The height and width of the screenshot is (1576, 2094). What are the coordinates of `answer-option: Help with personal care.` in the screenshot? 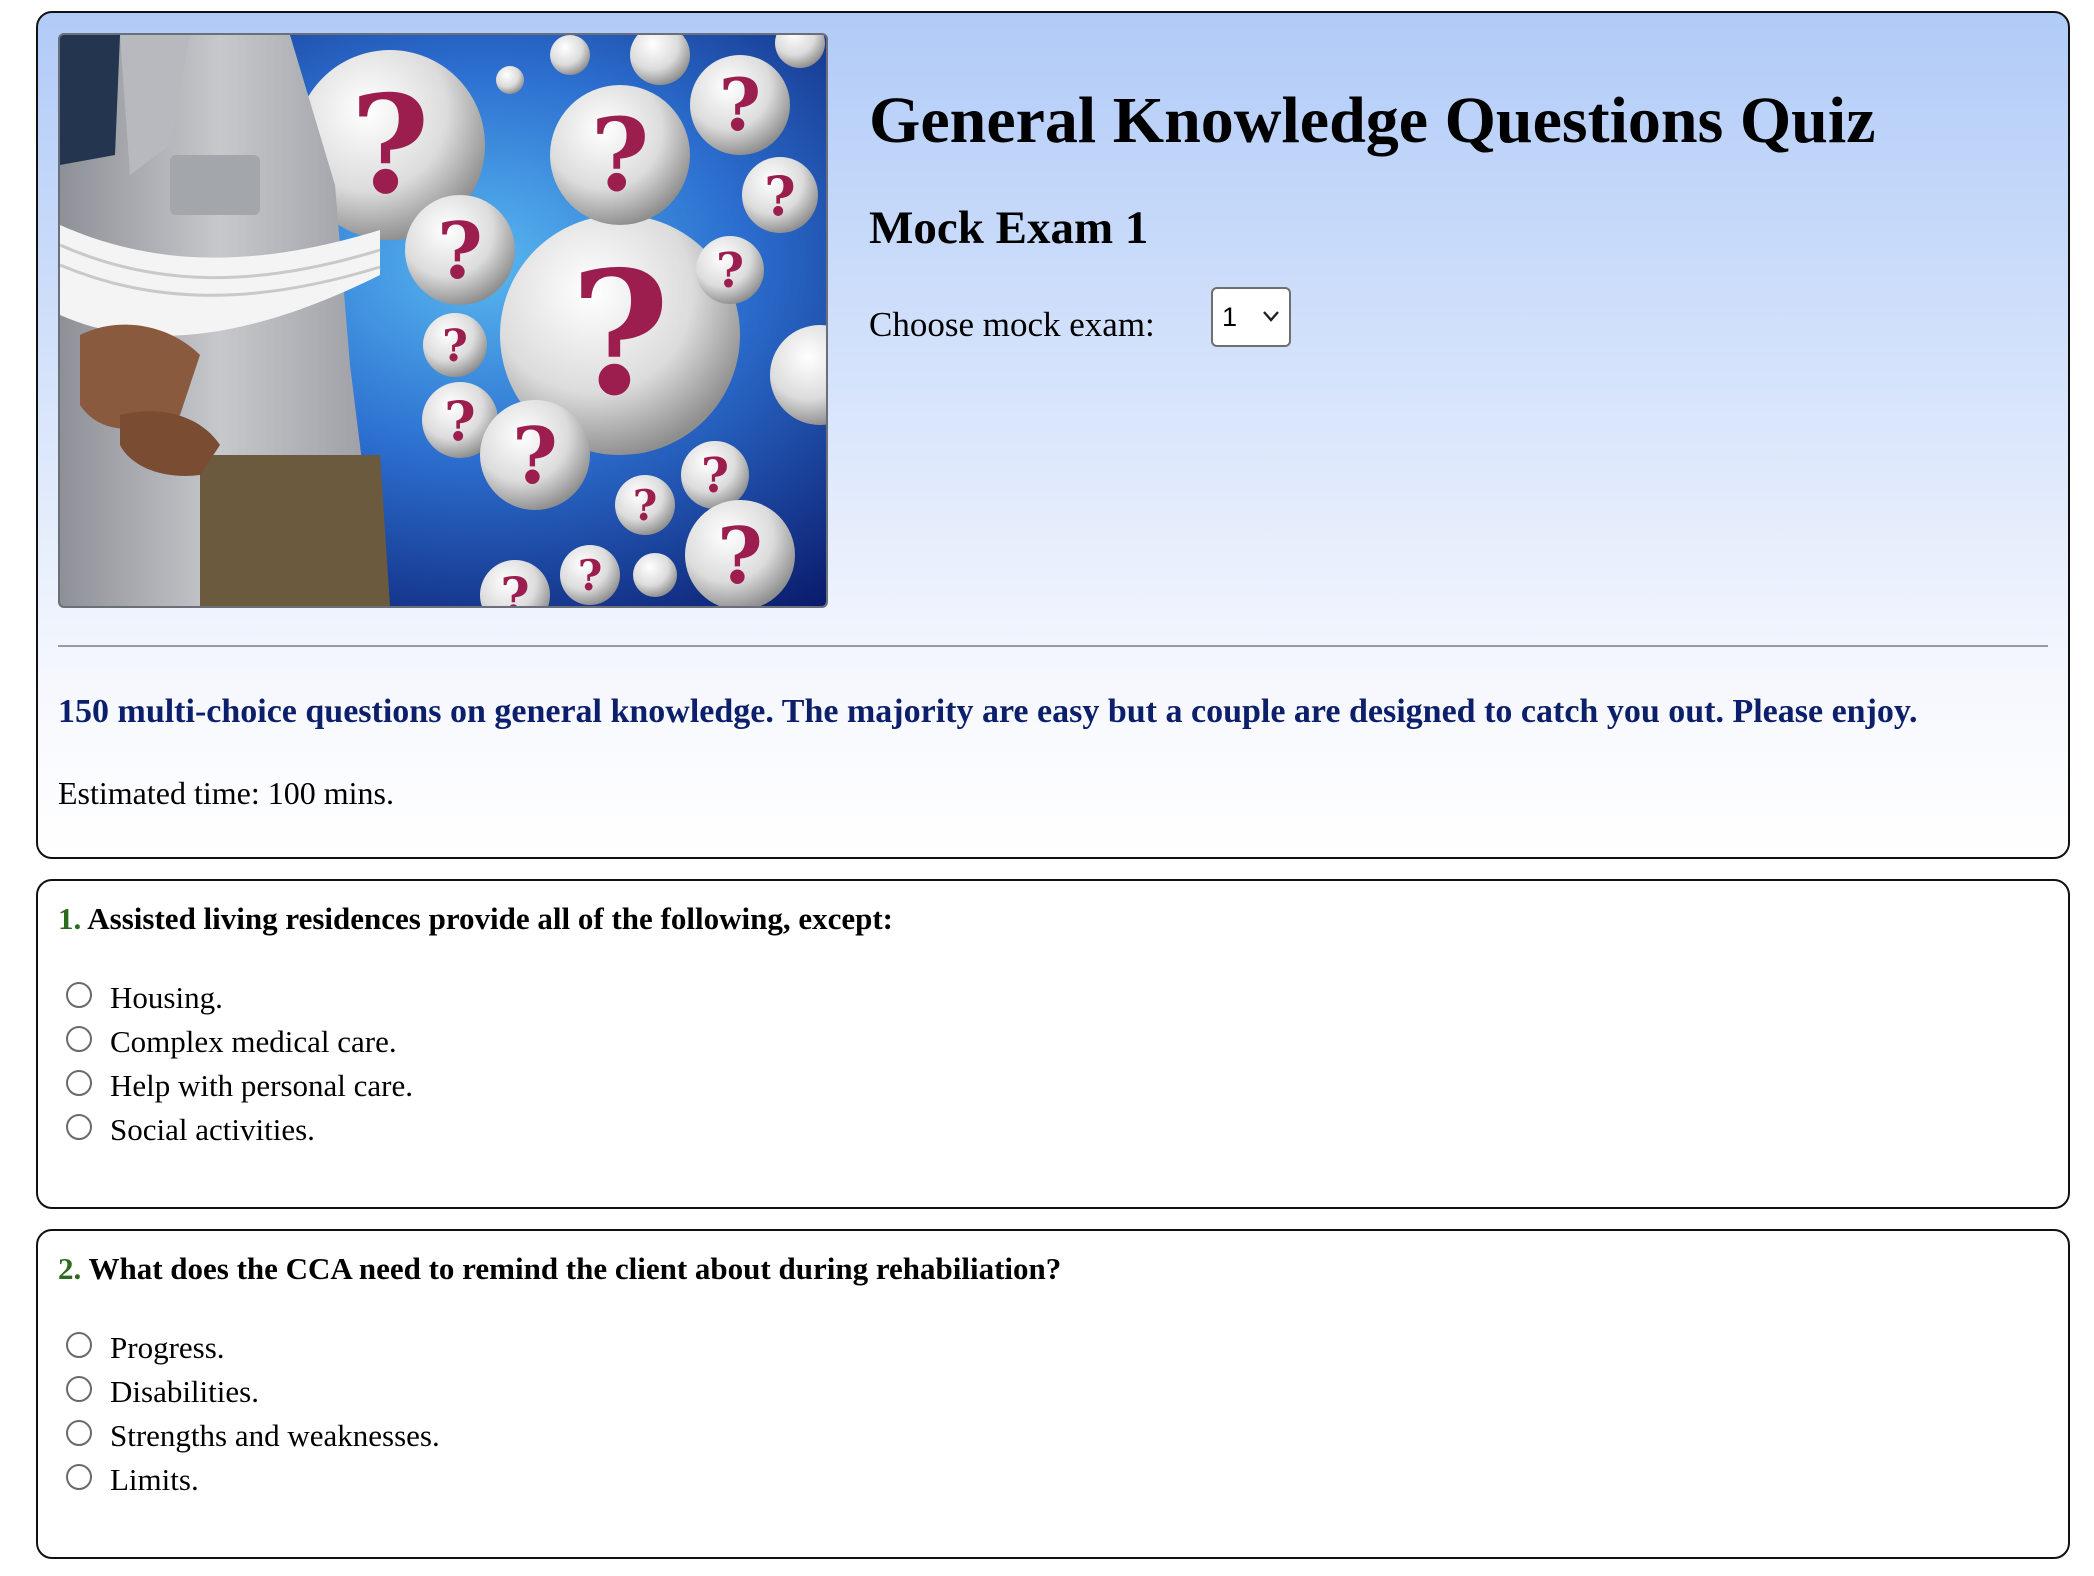 It's located at (239, 1086).